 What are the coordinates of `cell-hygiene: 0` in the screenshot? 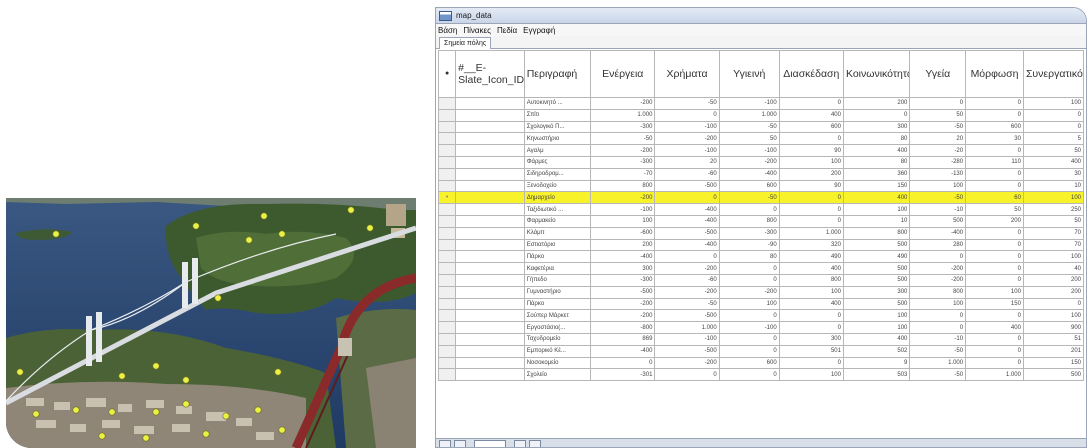 It's located at (749, 351).